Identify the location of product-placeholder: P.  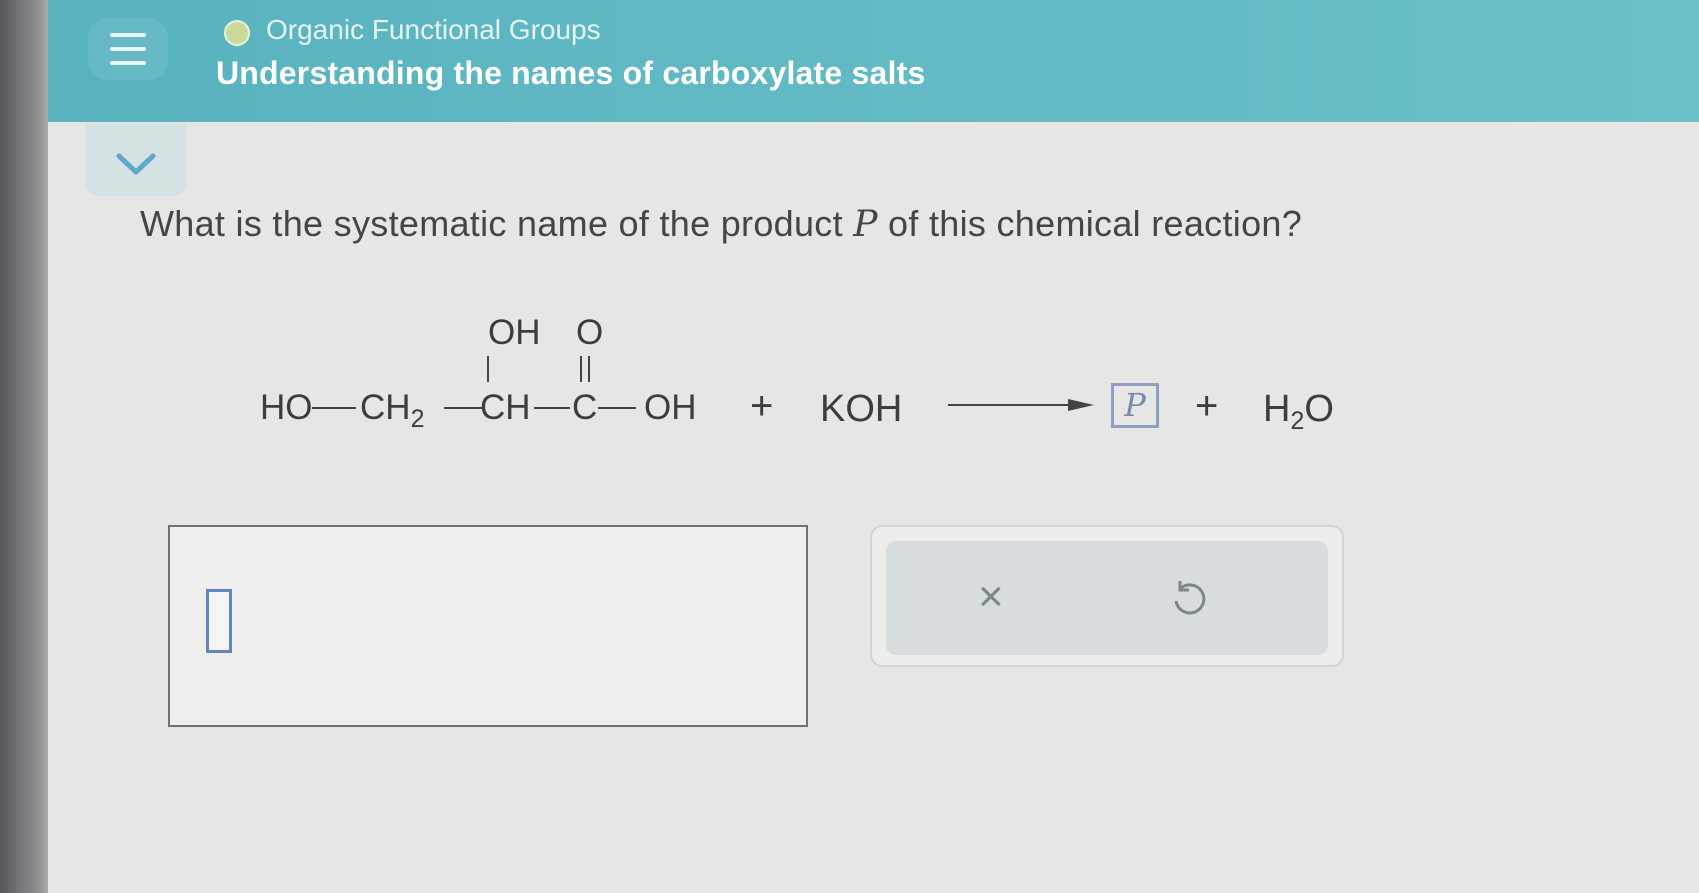
(1135, 405).